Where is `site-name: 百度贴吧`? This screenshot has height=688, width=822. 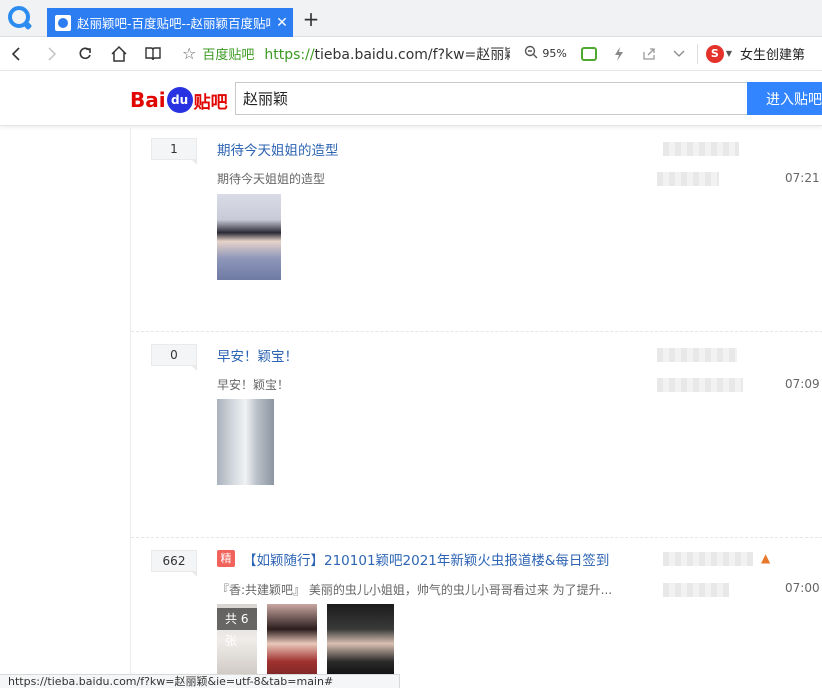 site-name: 百度贴吧 is located at coordinates (228, 55).